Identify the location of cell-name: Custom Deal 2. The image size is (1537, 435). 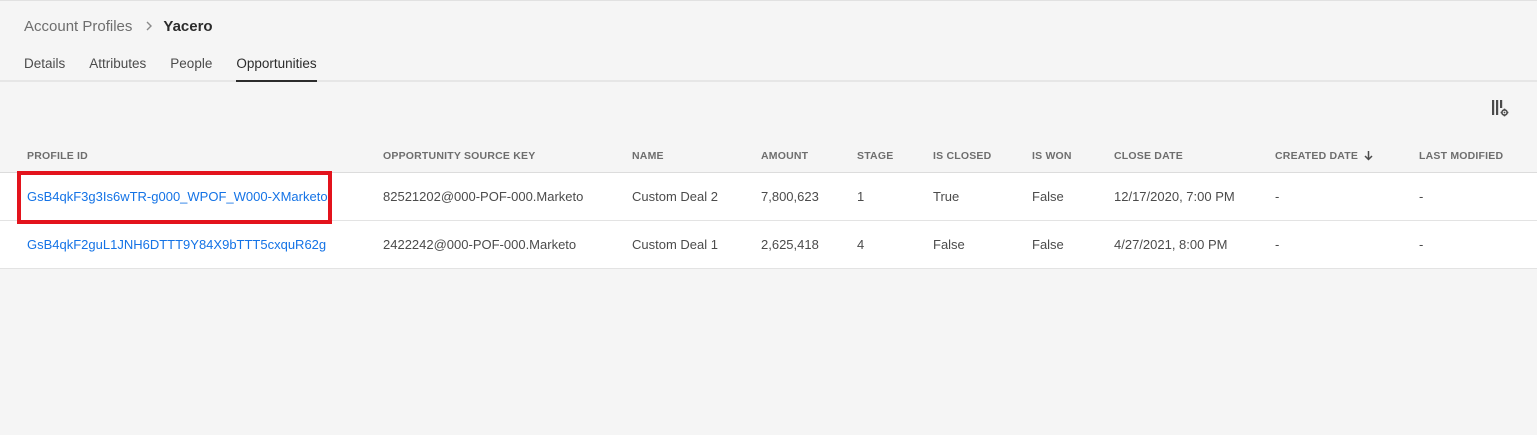
(675, 196).